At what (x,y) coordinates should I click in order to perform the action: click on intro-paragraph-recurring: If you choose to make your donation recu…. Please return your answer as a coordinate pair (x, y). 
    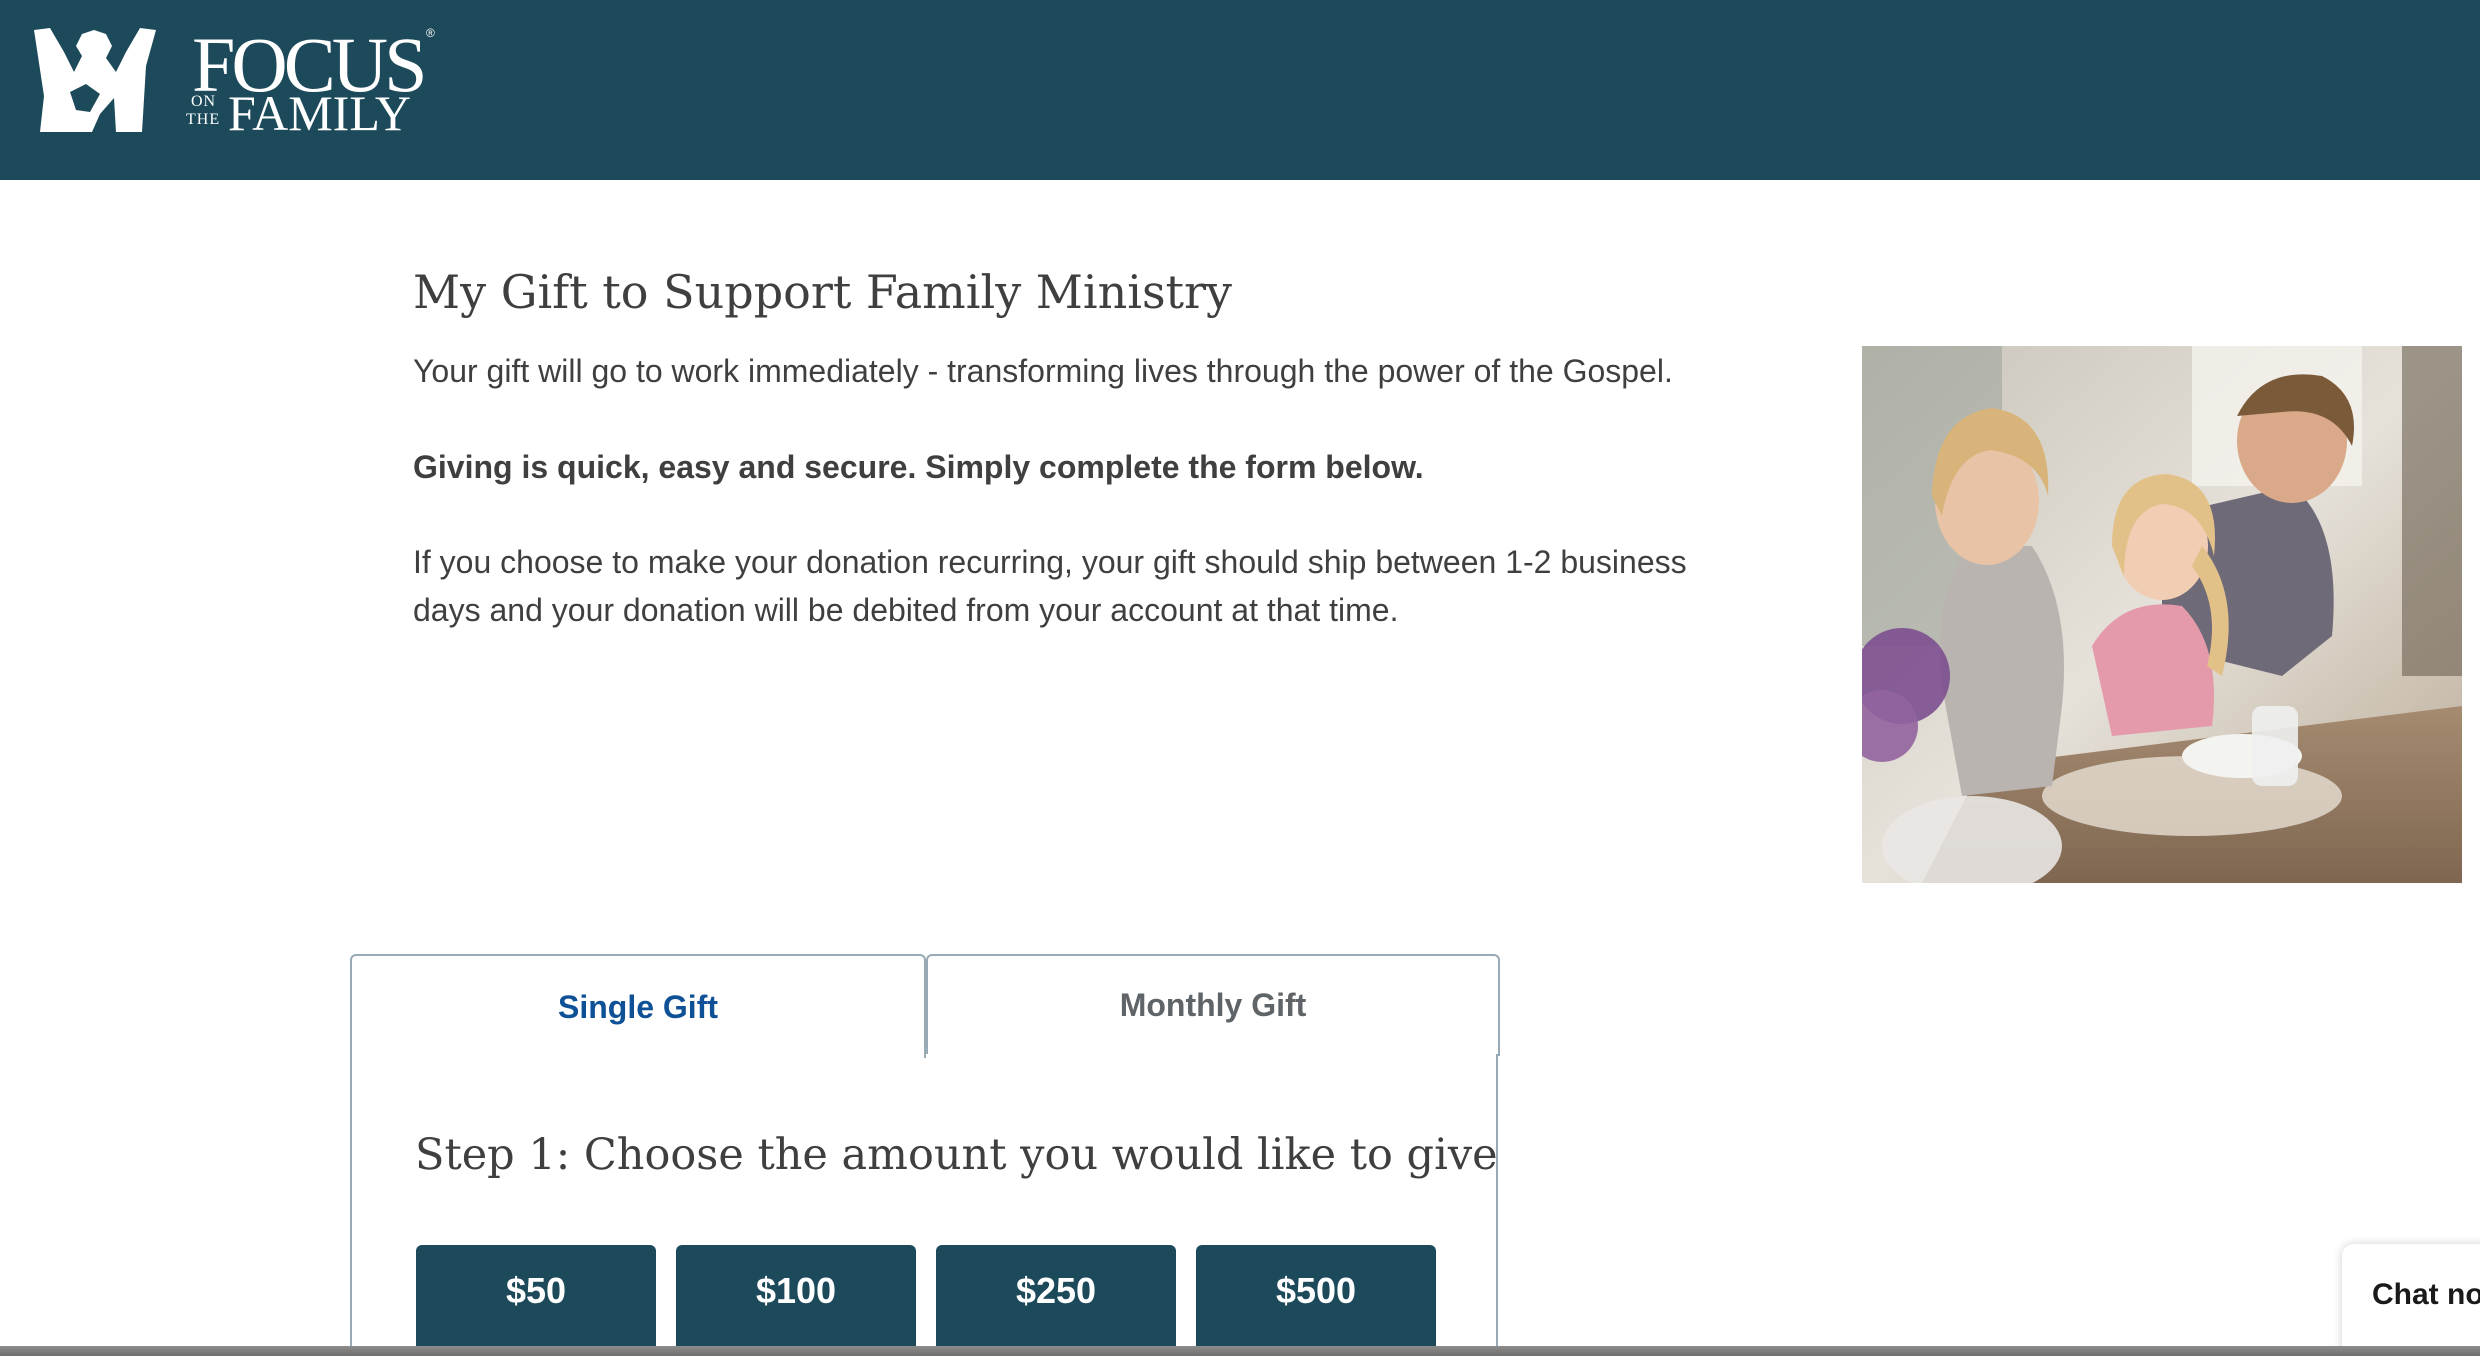
    Looking at the image, I should click on (1050, 586).